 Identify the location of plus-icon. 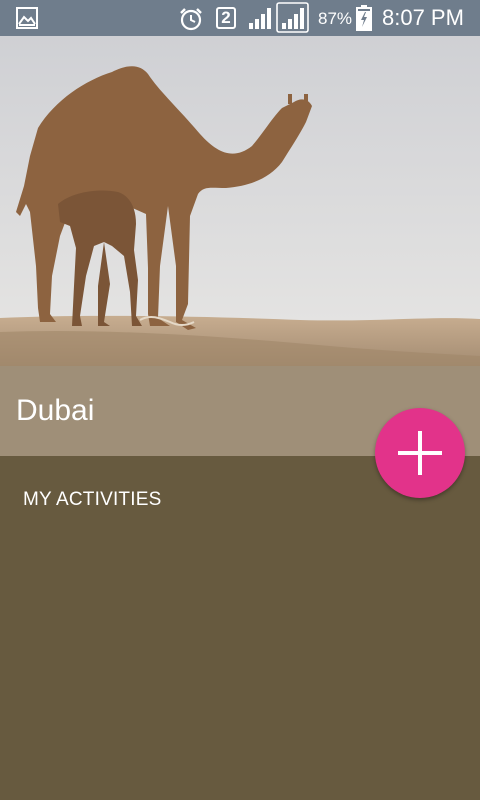
(420, 453).